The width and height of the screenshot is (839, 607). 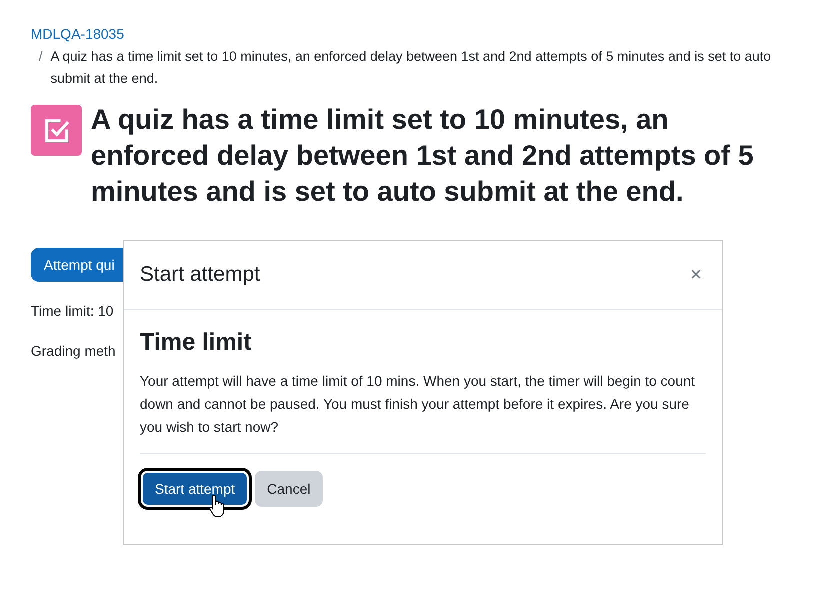 What do you see at coordinates (195, 489) in the screenshot?
I see `start-attempt-button: Start attempt` at bounding box center [195, 489].